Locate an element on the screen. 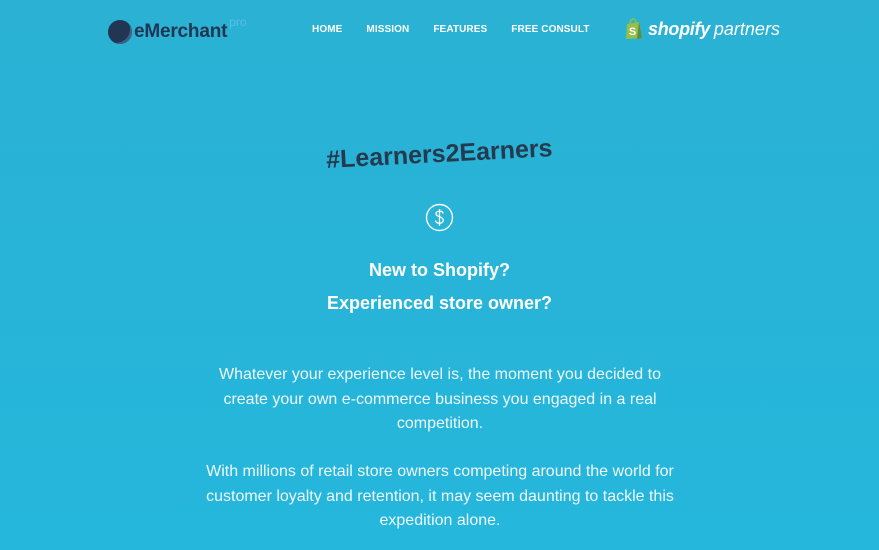 The image size is (879, 550). headline-experienced-owner: Experienced store owner? is located at coordinates (439, 303).